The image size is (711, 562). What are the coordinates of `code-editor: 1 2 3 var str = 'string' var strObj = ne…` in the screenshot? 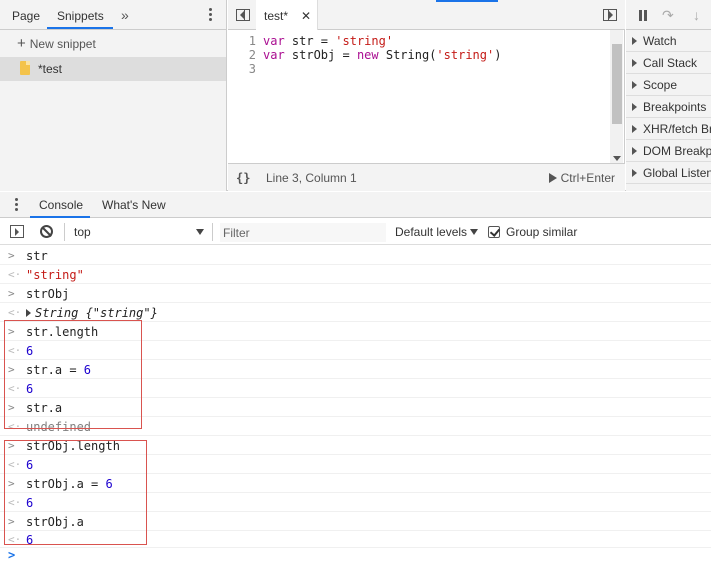 It's located at (426, 96).